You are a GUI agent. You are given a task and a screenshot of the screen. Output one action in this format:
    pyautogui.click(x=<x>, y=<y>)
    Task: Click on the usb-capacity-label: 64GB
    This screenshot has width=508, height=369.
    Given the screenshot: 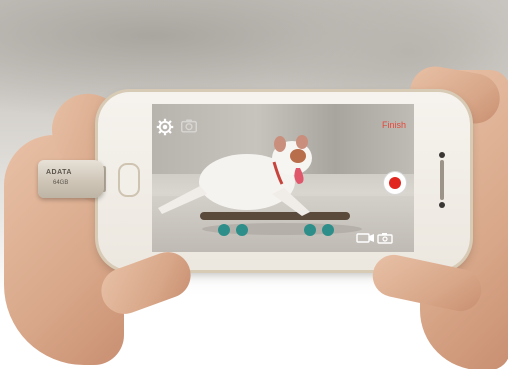 What is the action you would take?
    pyautogui.click(x=61, y=183)
    